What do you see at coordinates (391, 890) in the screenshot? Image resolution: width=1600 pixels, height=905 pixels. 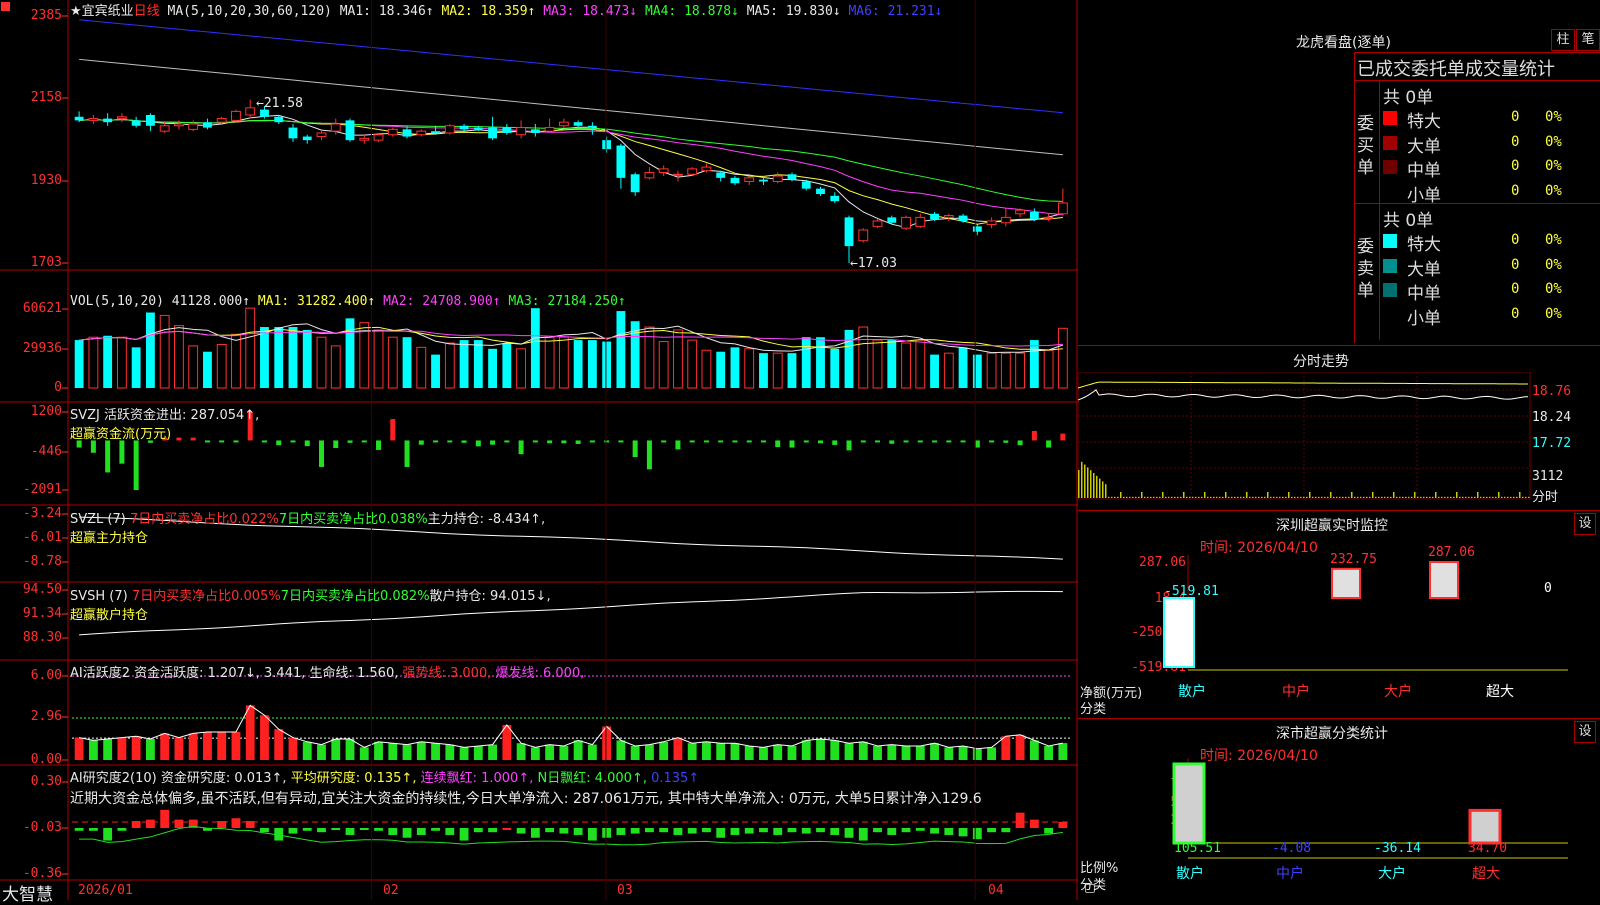 I see `x-label-feb: 02` at bounding box center [391, 890].